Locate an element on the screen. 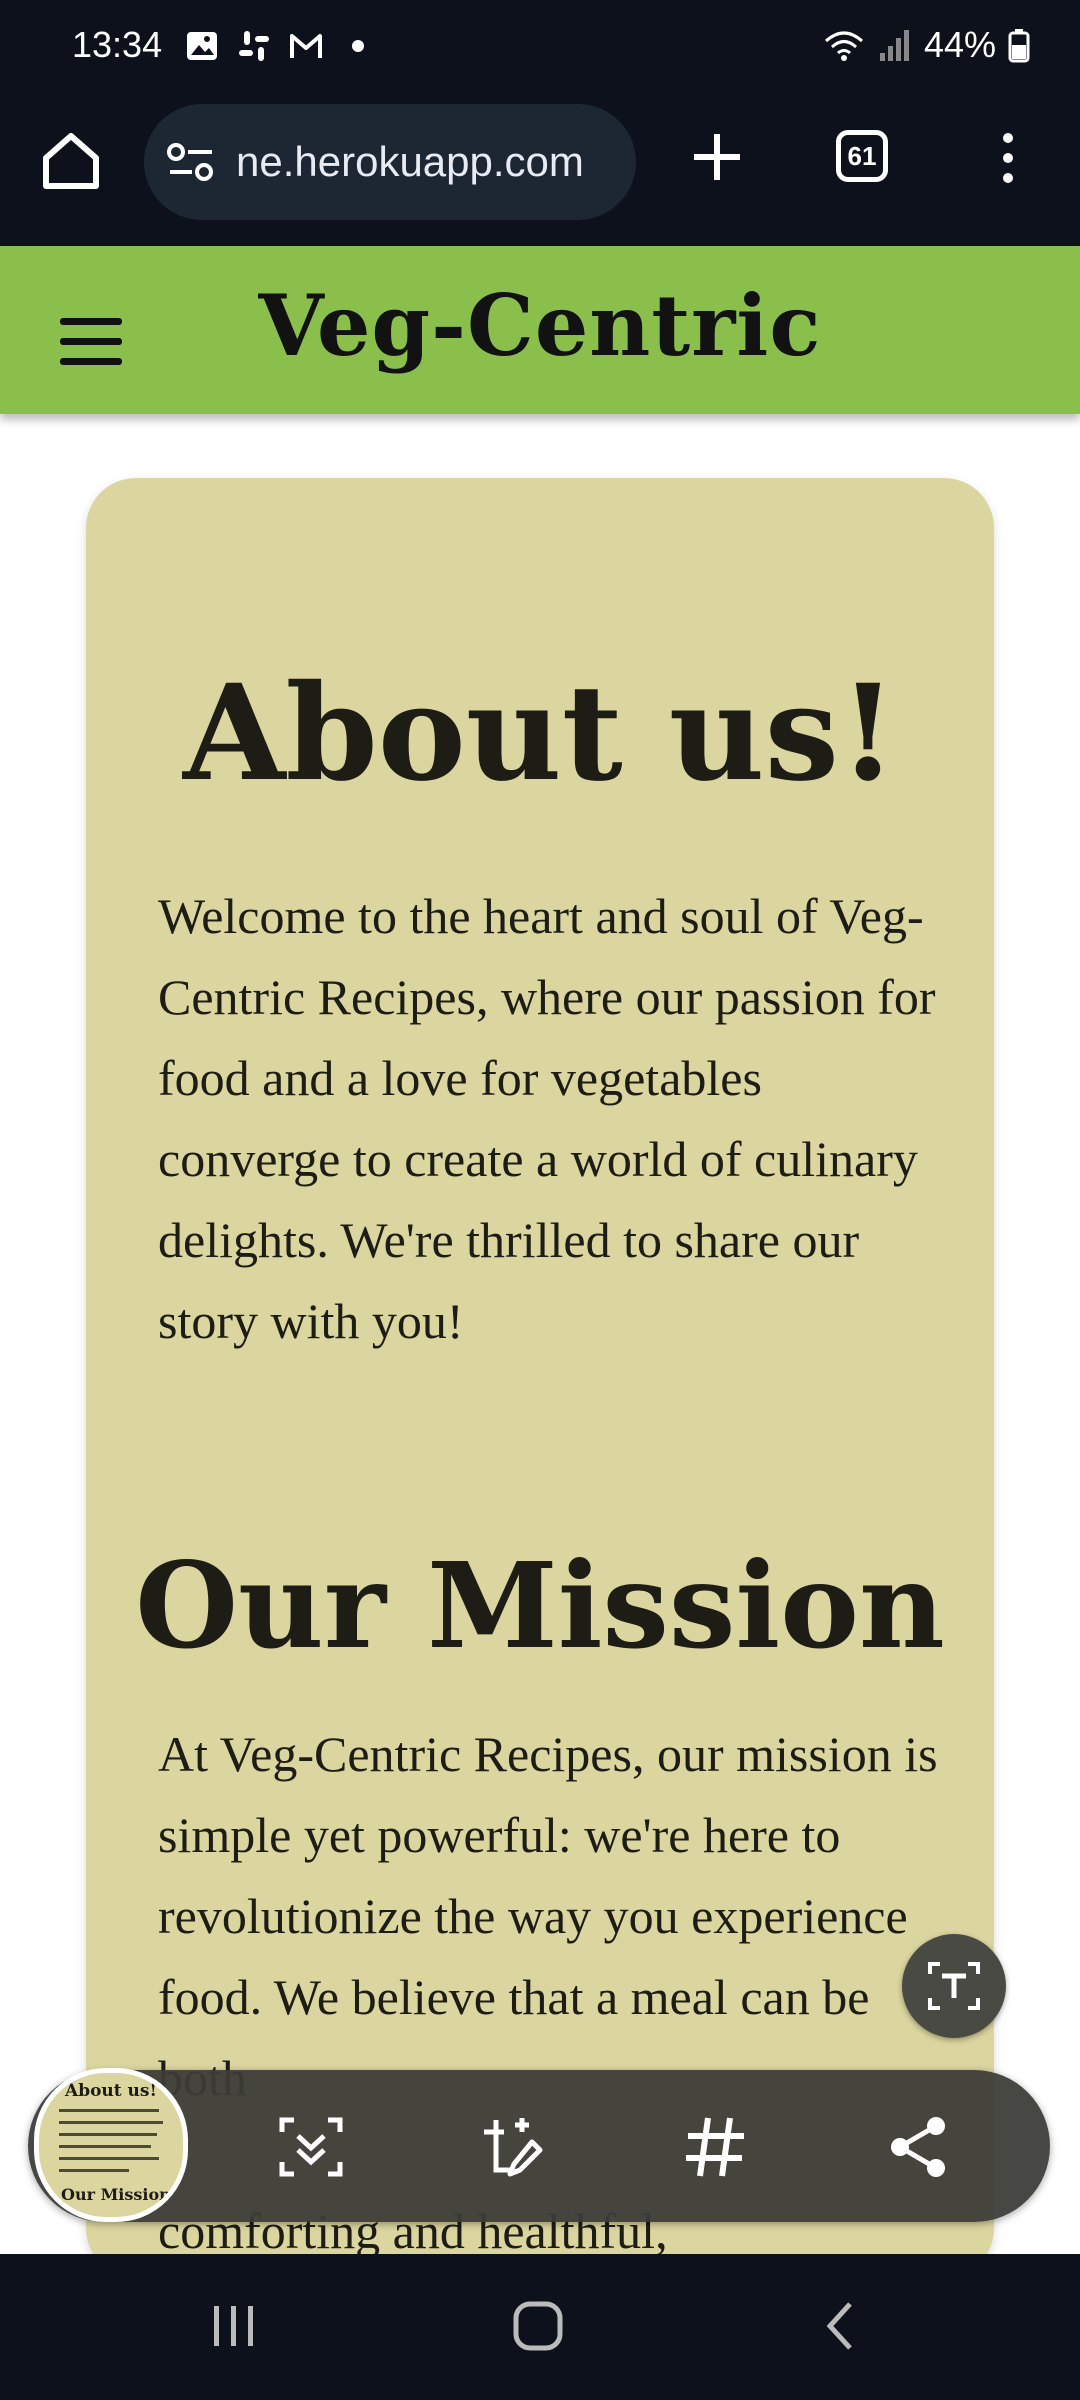  slack-icon is located at coordinates (254, 46).